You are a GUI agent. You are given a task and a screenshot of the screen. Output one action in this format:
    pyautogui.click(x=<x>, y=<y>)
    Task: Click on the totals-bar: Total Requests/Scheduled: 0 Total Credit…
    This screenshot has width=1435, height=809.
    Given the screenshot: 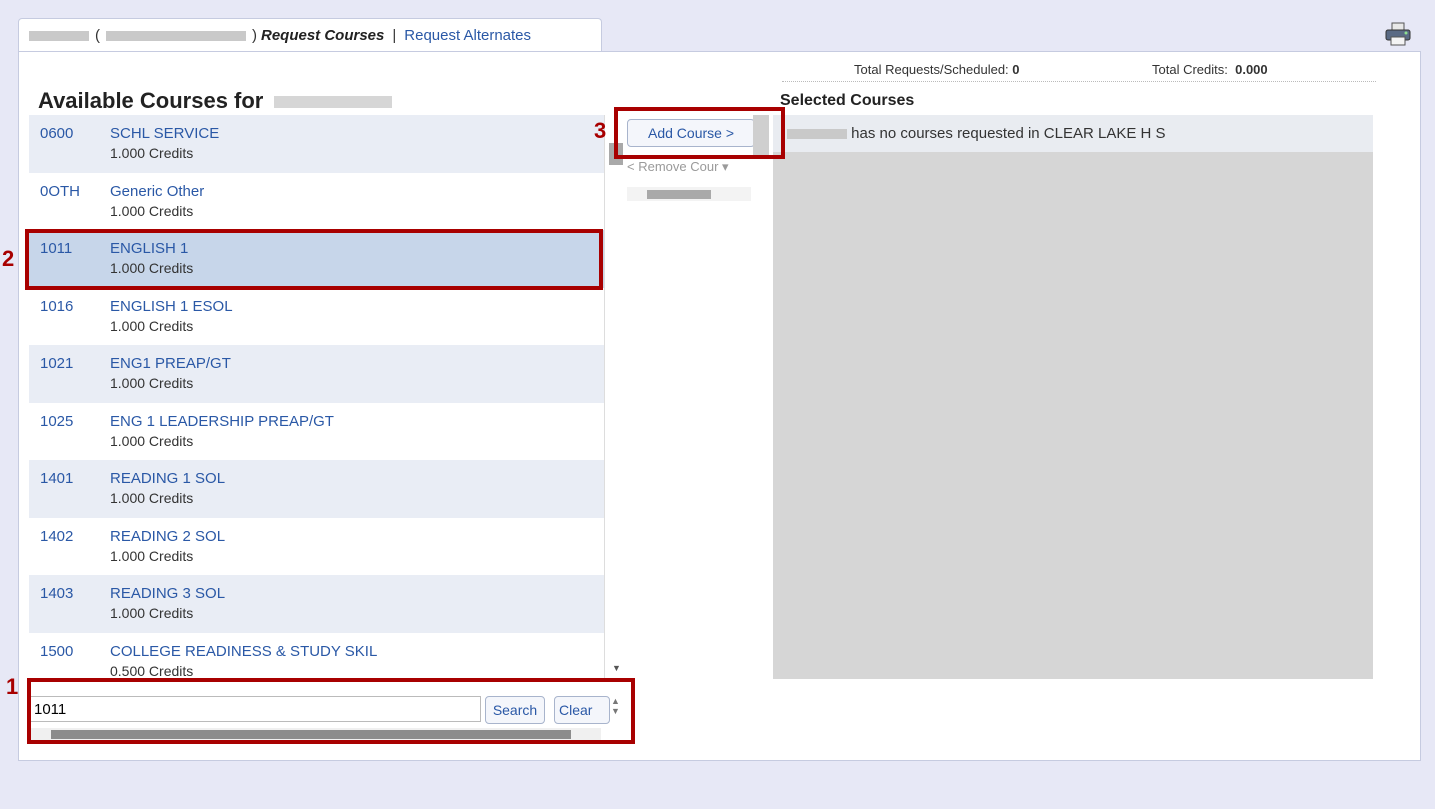 What is the action you would take?
    pyautogui.click(x=1079, y=72)
    